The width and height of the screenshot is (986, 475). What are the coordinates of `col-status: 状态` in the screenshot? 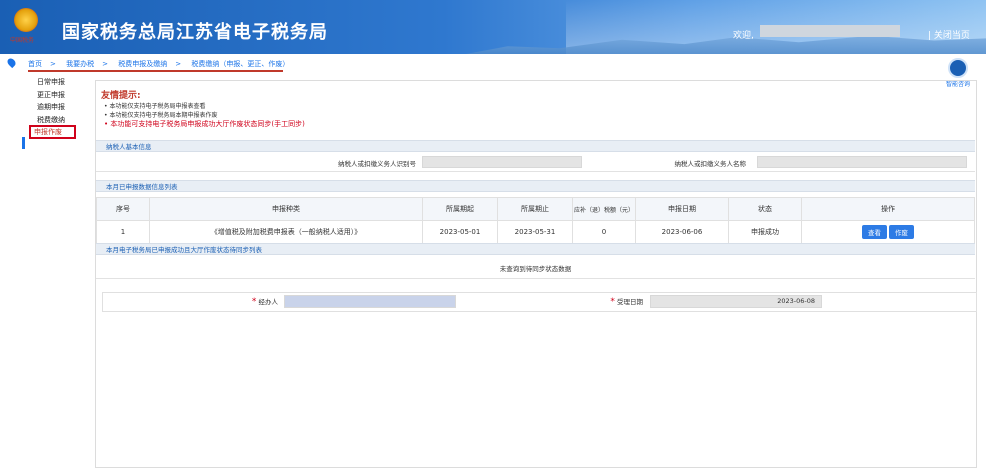 It's located at (765, 209).